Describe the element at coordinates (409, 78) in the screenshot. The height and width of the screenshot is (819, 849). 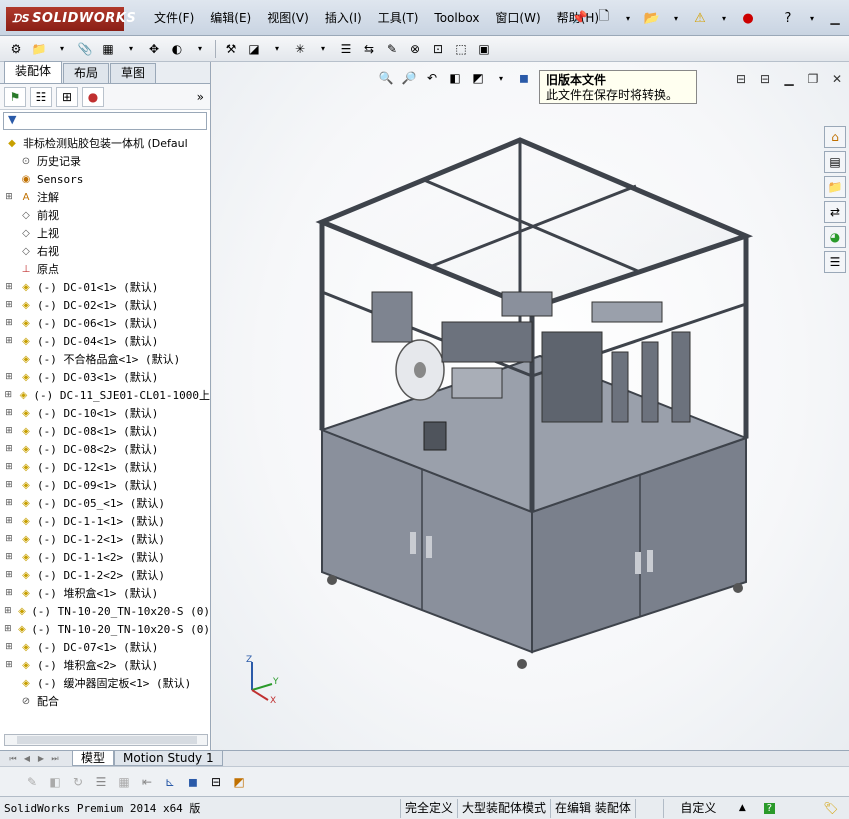
I see `zoom-to-area-icon: 🔎` at that location.